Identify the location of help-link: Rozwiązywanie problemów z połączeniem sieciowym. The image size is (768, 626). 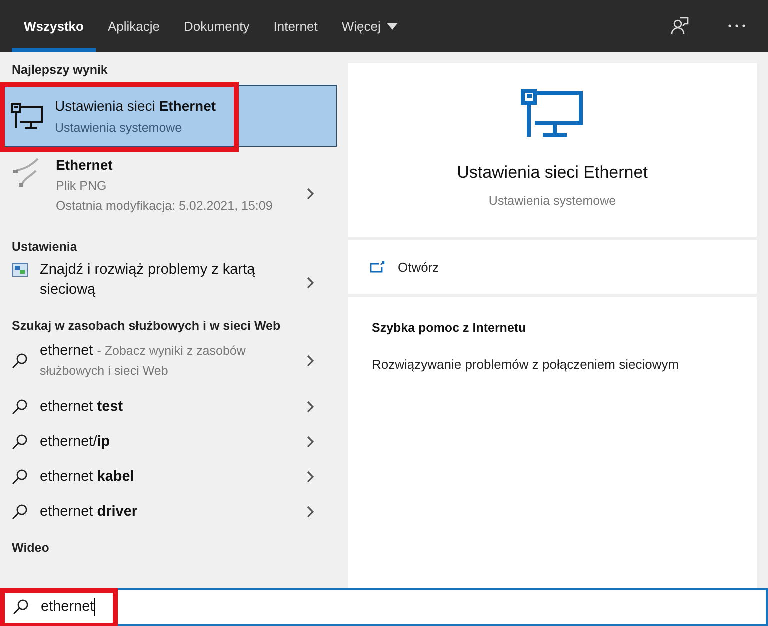
(552, 364).